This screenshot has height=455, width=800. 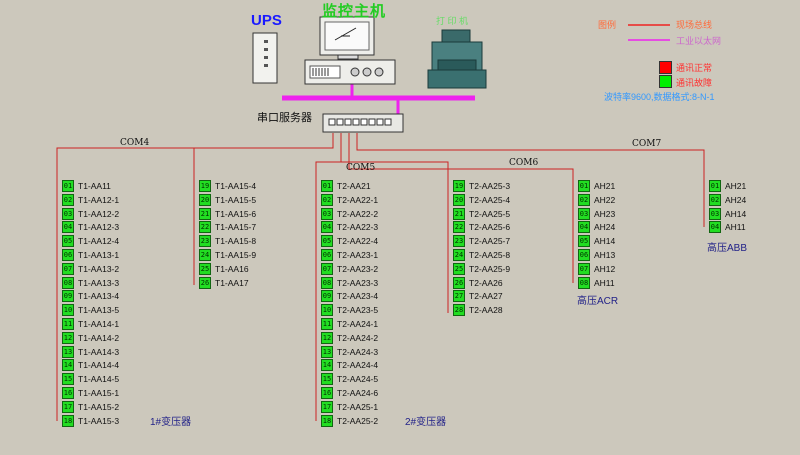 I want to click on device-node: 19 T1-AA15-4, so click(x=227, y=186).